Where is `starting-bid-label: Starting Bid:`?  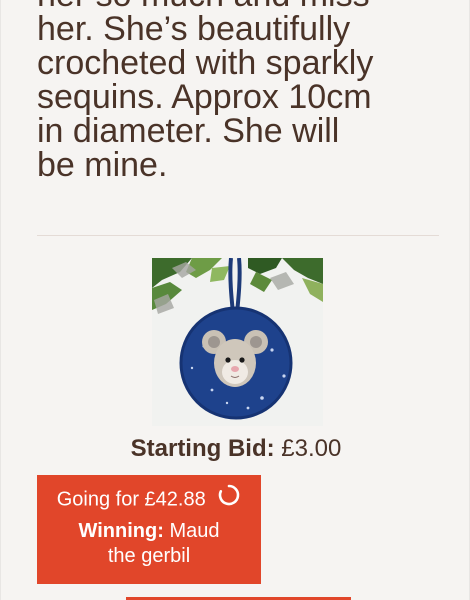
starting-bid-label: Starting Bid: is located at coordinates (202, 448).